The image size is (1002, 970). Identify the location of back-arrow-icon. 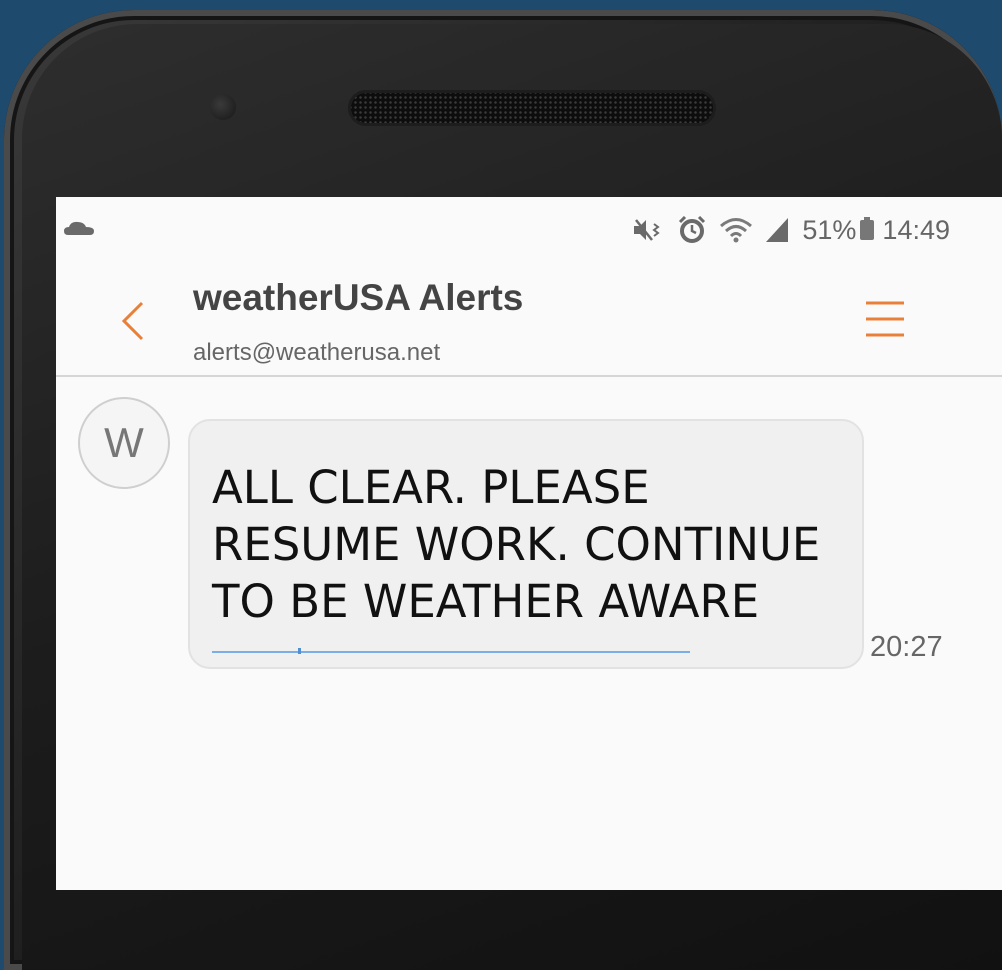
(132, 321).